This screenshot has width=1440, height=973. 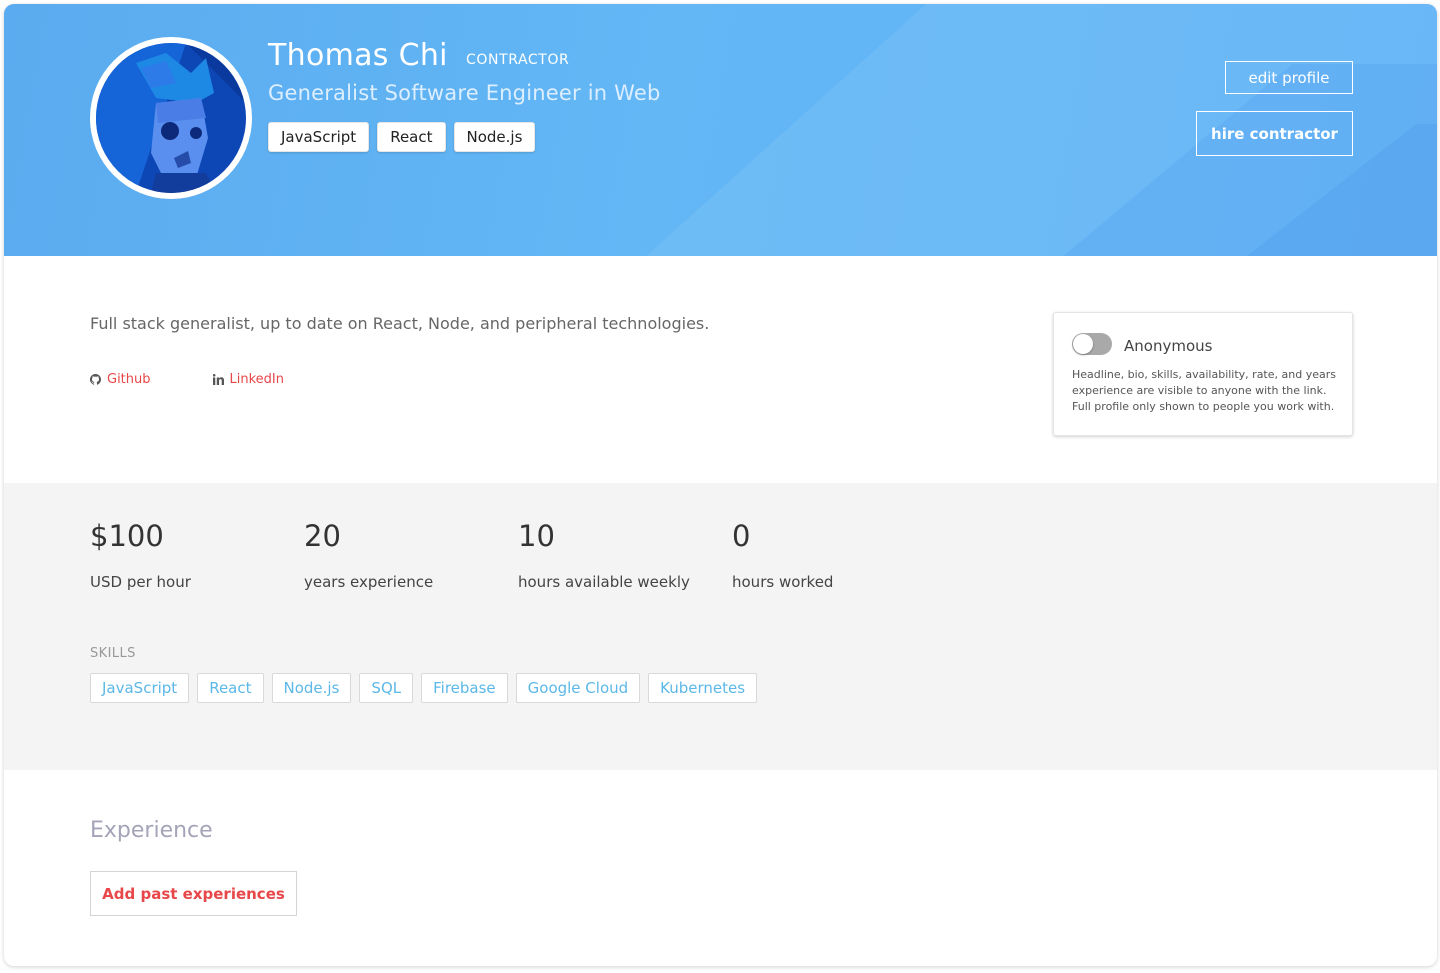 I want to click on avatar-illustration-icon, so click(x=171, y=118).